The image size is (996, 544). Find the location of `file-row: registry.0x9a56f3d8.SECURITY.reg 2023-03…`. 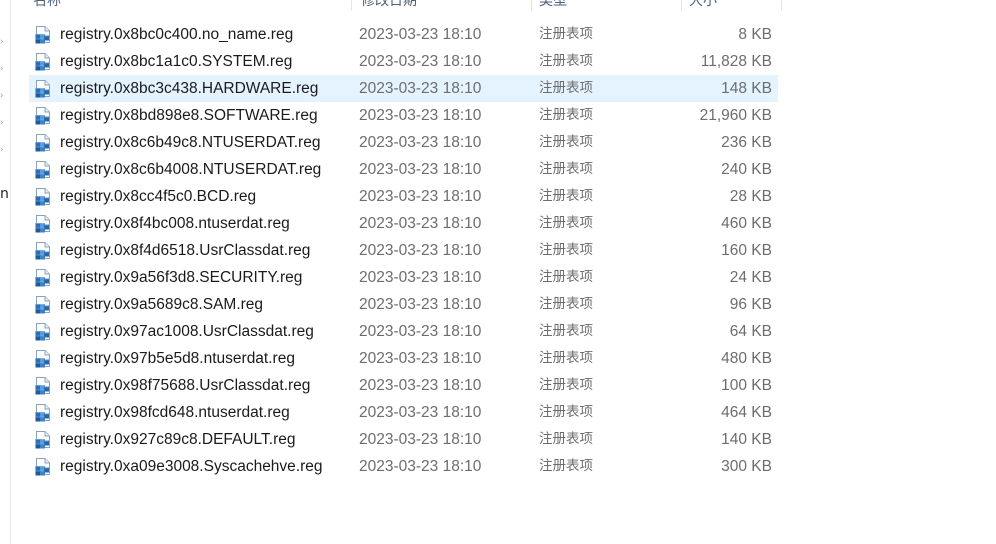

file-row: registry.0x9a56f3d8.SECURITY.reg 2023-03… is located at coordinates (403, 277).